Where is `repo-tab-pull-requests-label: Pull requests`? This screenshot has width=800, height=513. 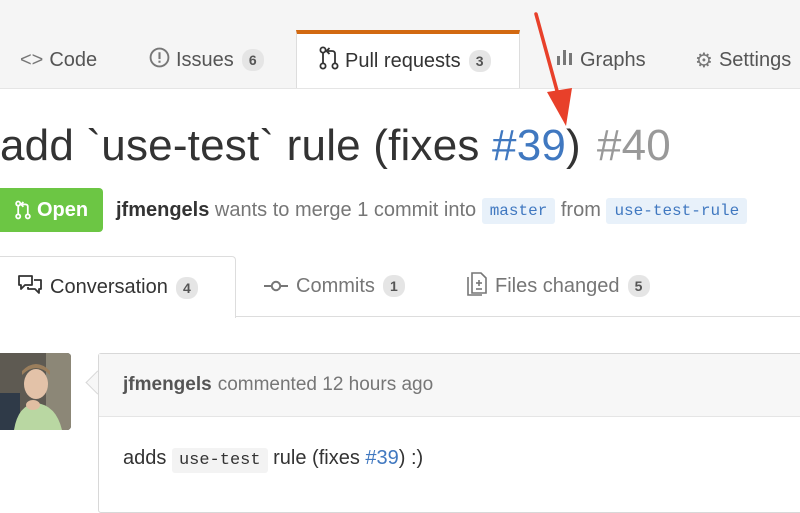
repo-tab-pull-requests-label: Pull requests is located at coordinates (403, 60).